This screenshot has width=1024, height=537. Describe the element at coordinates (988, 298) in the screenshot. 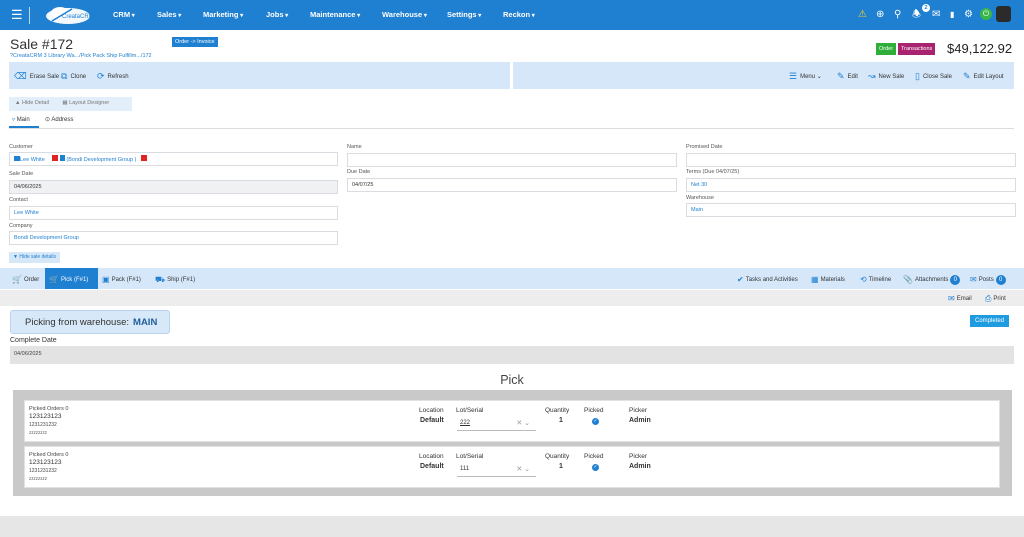

I see `printer-icon: ⎙` at that location.